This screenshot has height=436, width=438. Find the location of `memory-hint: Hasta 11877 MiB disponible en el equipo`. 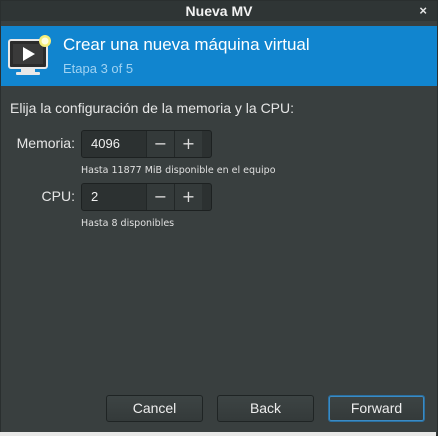

memory-hint: Hasta 11877 MiB disponible en el equipo is located at coordinates (178, 170).